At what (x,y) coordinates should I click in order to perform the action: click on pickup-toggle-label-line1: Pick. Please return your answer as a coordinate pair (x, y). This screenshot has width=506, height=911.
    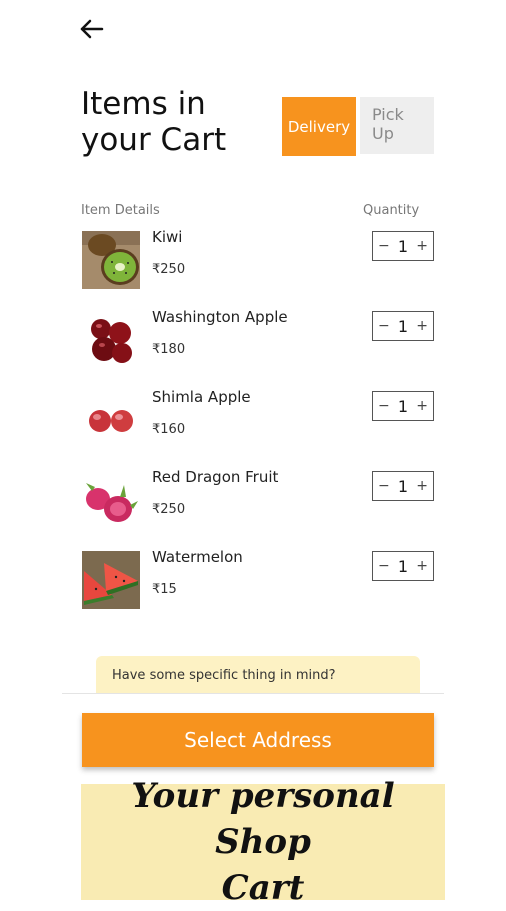
    Looking at the image, I should click on (388, 114).